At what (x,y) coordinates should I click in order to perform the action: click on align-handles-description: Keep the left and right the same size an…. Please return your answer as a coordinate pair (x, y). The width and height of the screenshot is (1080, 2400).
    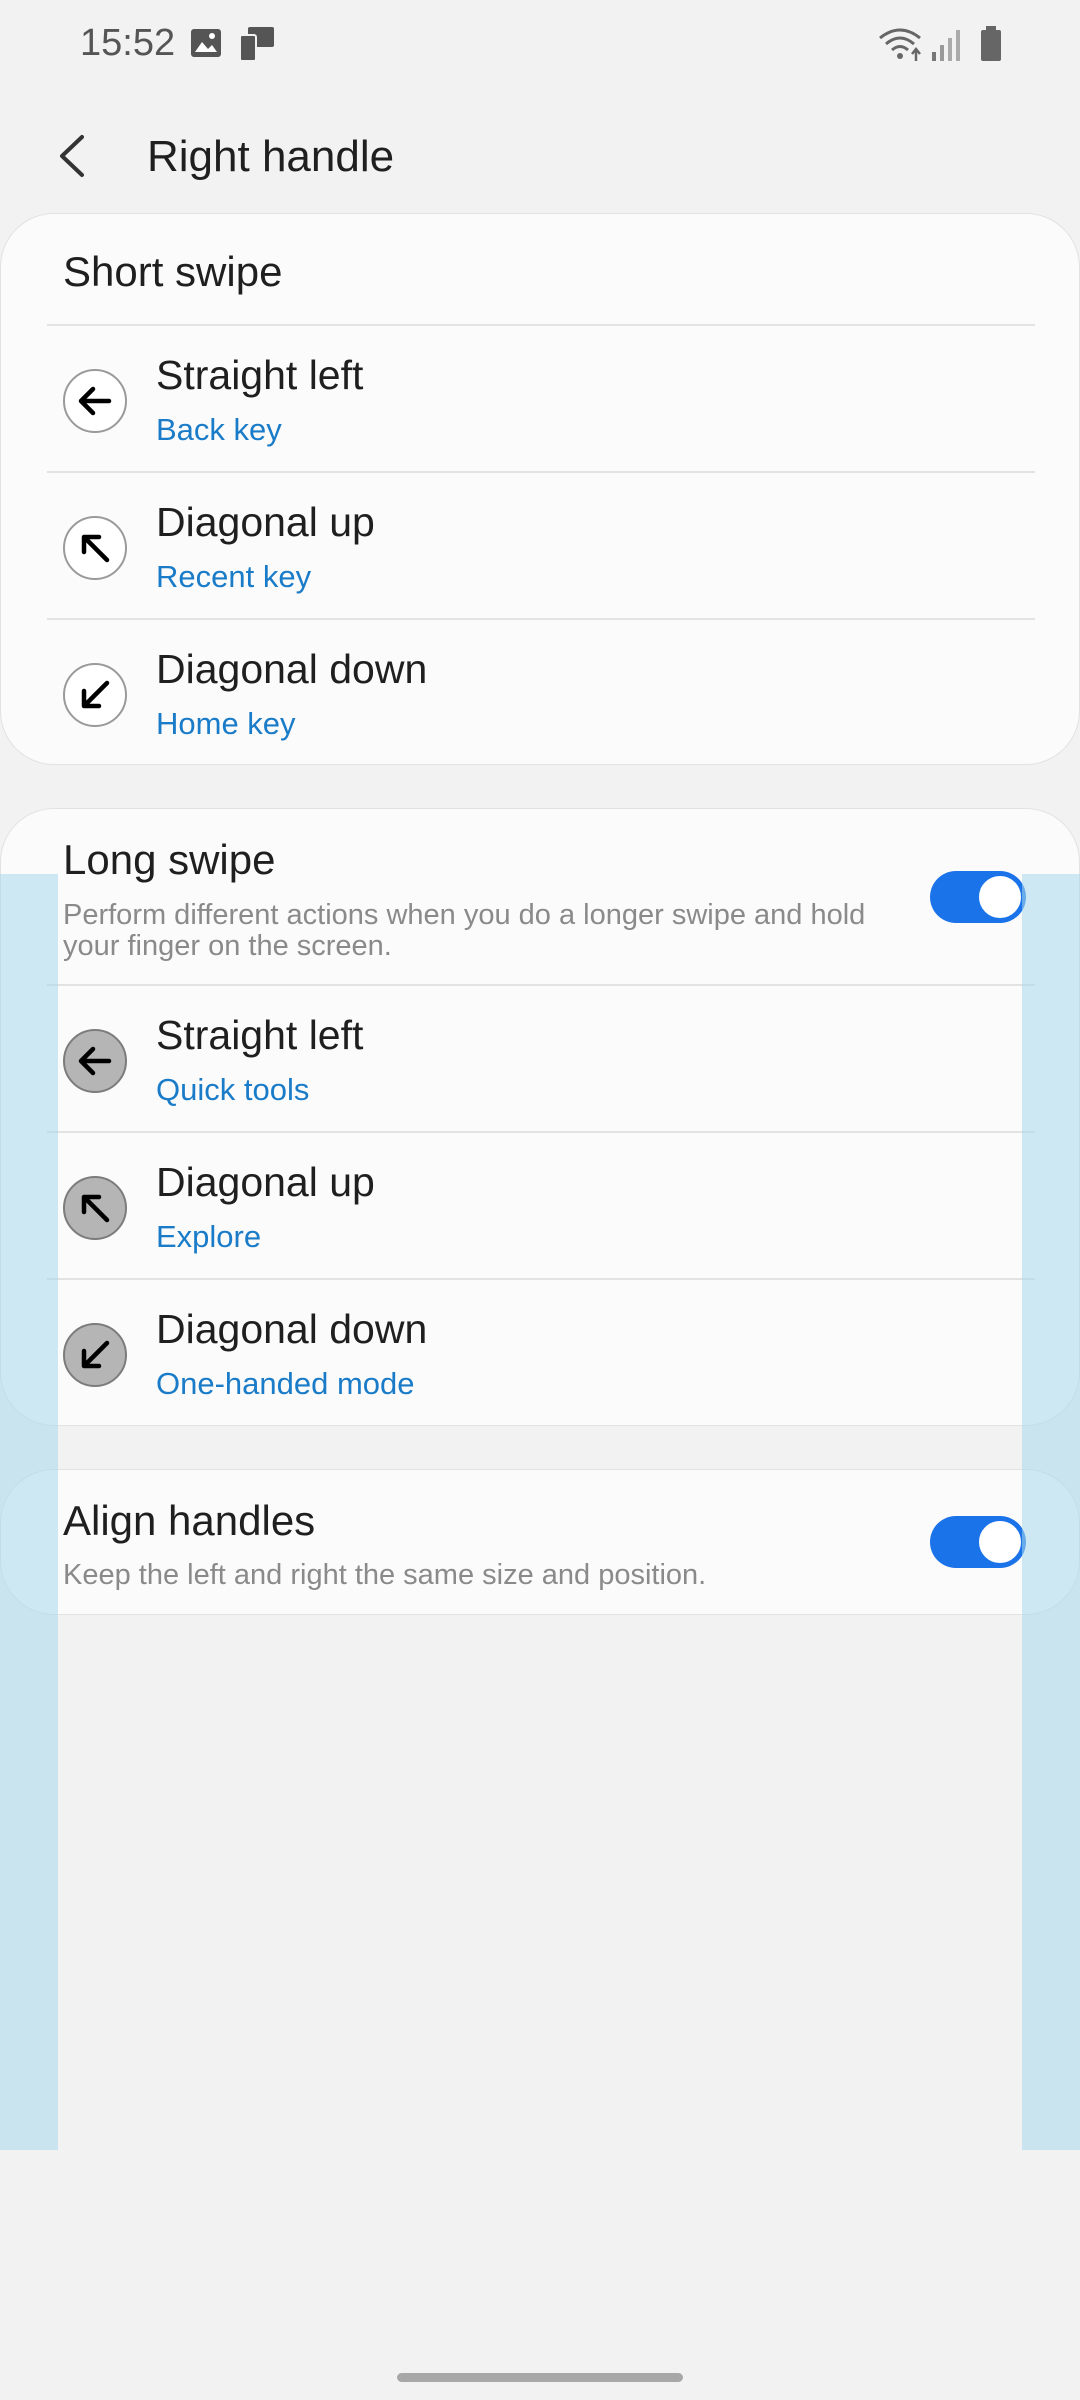
    Looking at the image, I should click on (385, 1575).